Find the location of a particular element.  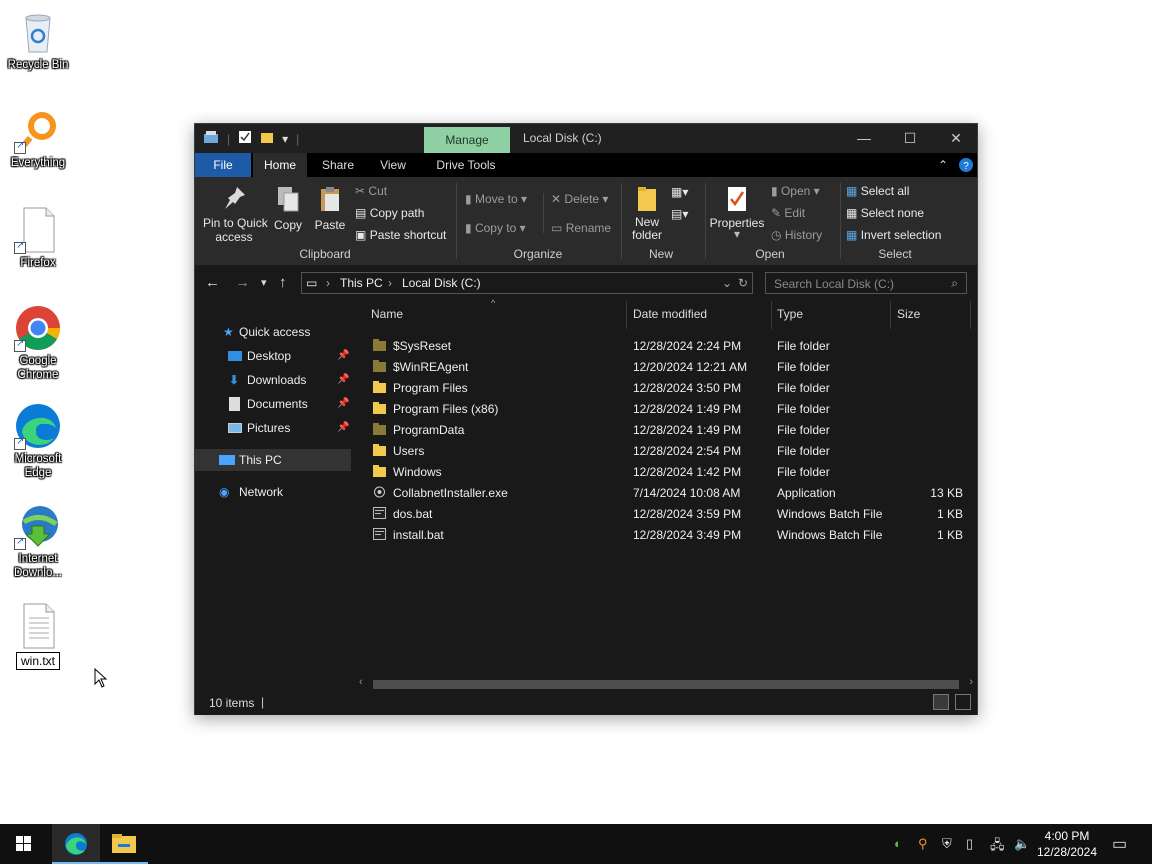

copy-button: Copy is located at coordinates (288, 208).